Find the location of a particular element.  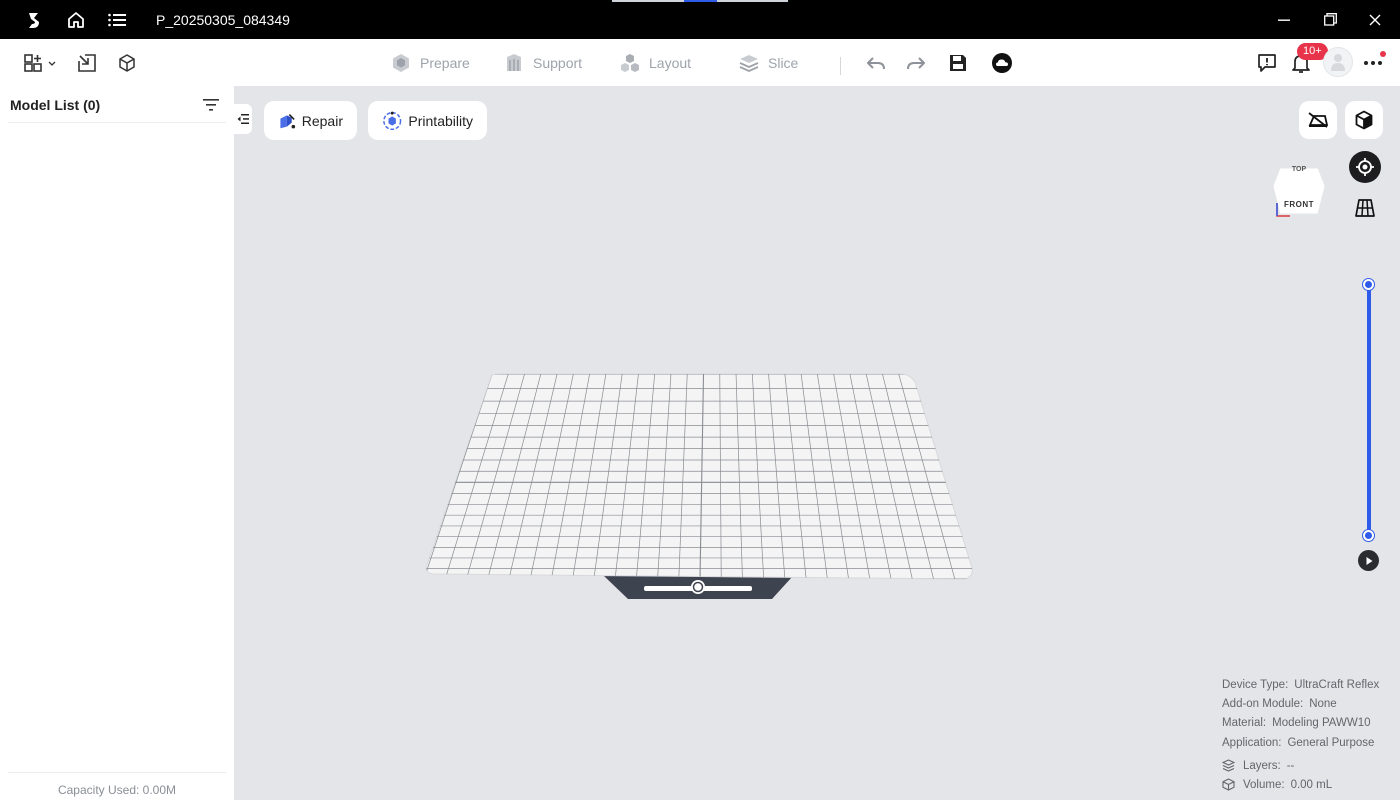

redo-icon is located at coordinates (916, 62).